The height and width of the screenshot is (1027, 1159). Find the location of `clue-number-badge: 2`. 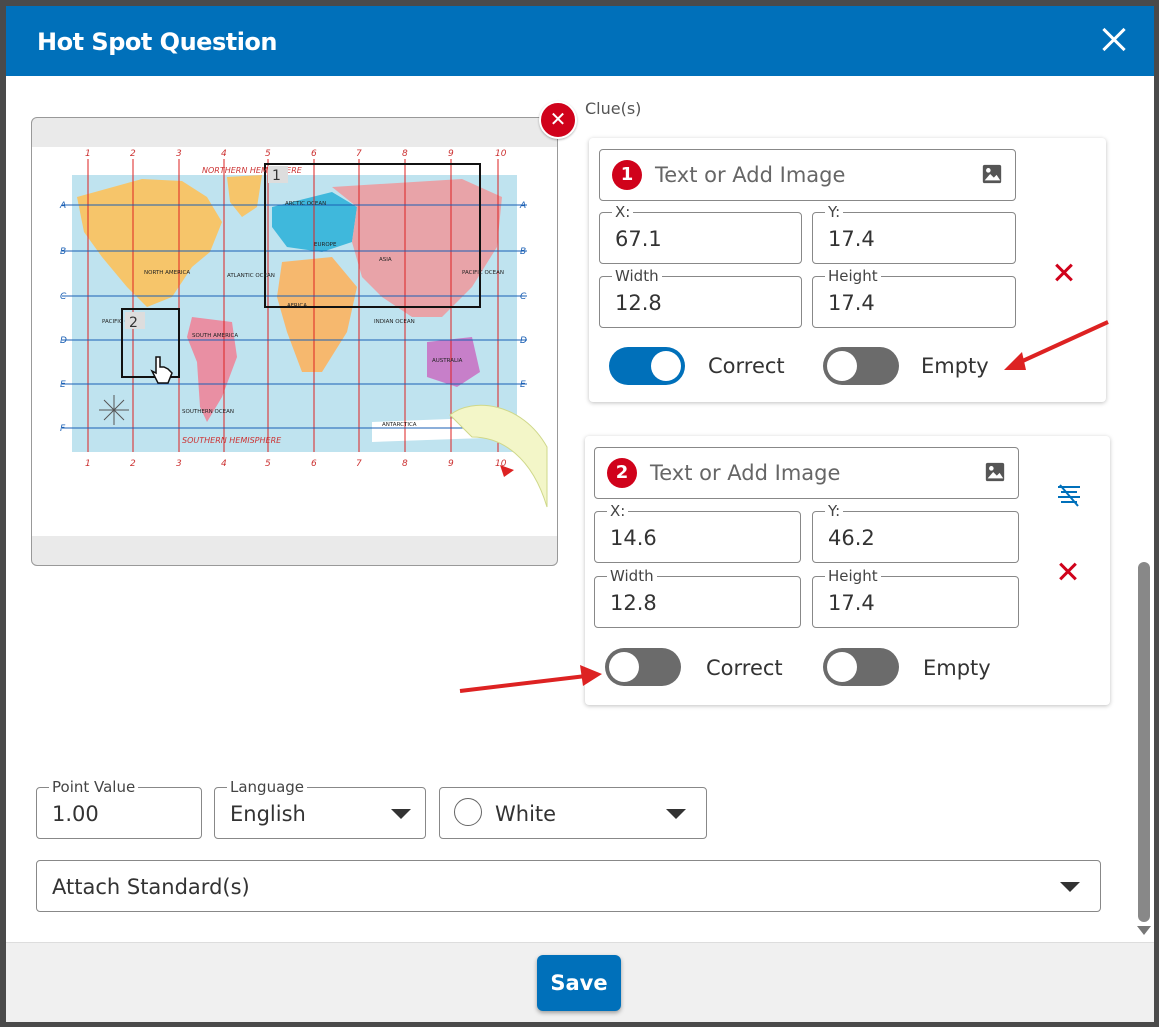

clue-number-badge: 2 is located at coordinates (622, 473).